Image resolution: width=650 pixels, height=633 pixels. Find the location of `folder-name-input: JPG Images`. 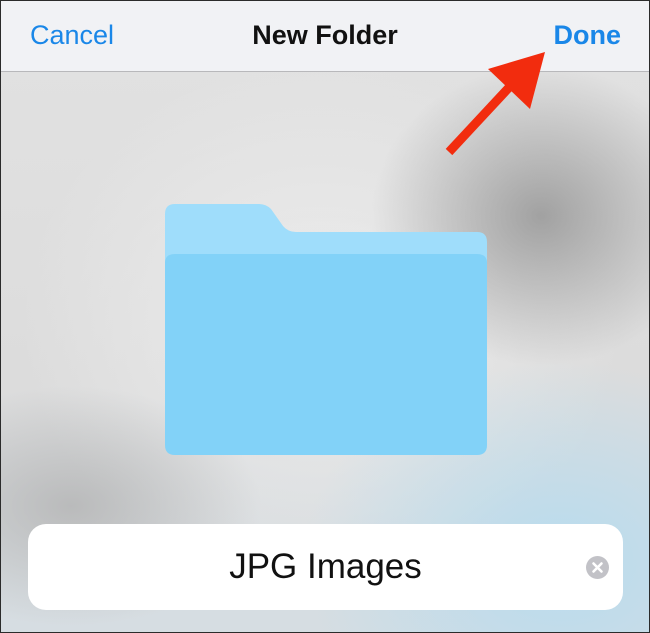

folder-name-input: JPG Images is located at coordinates (325, 567).